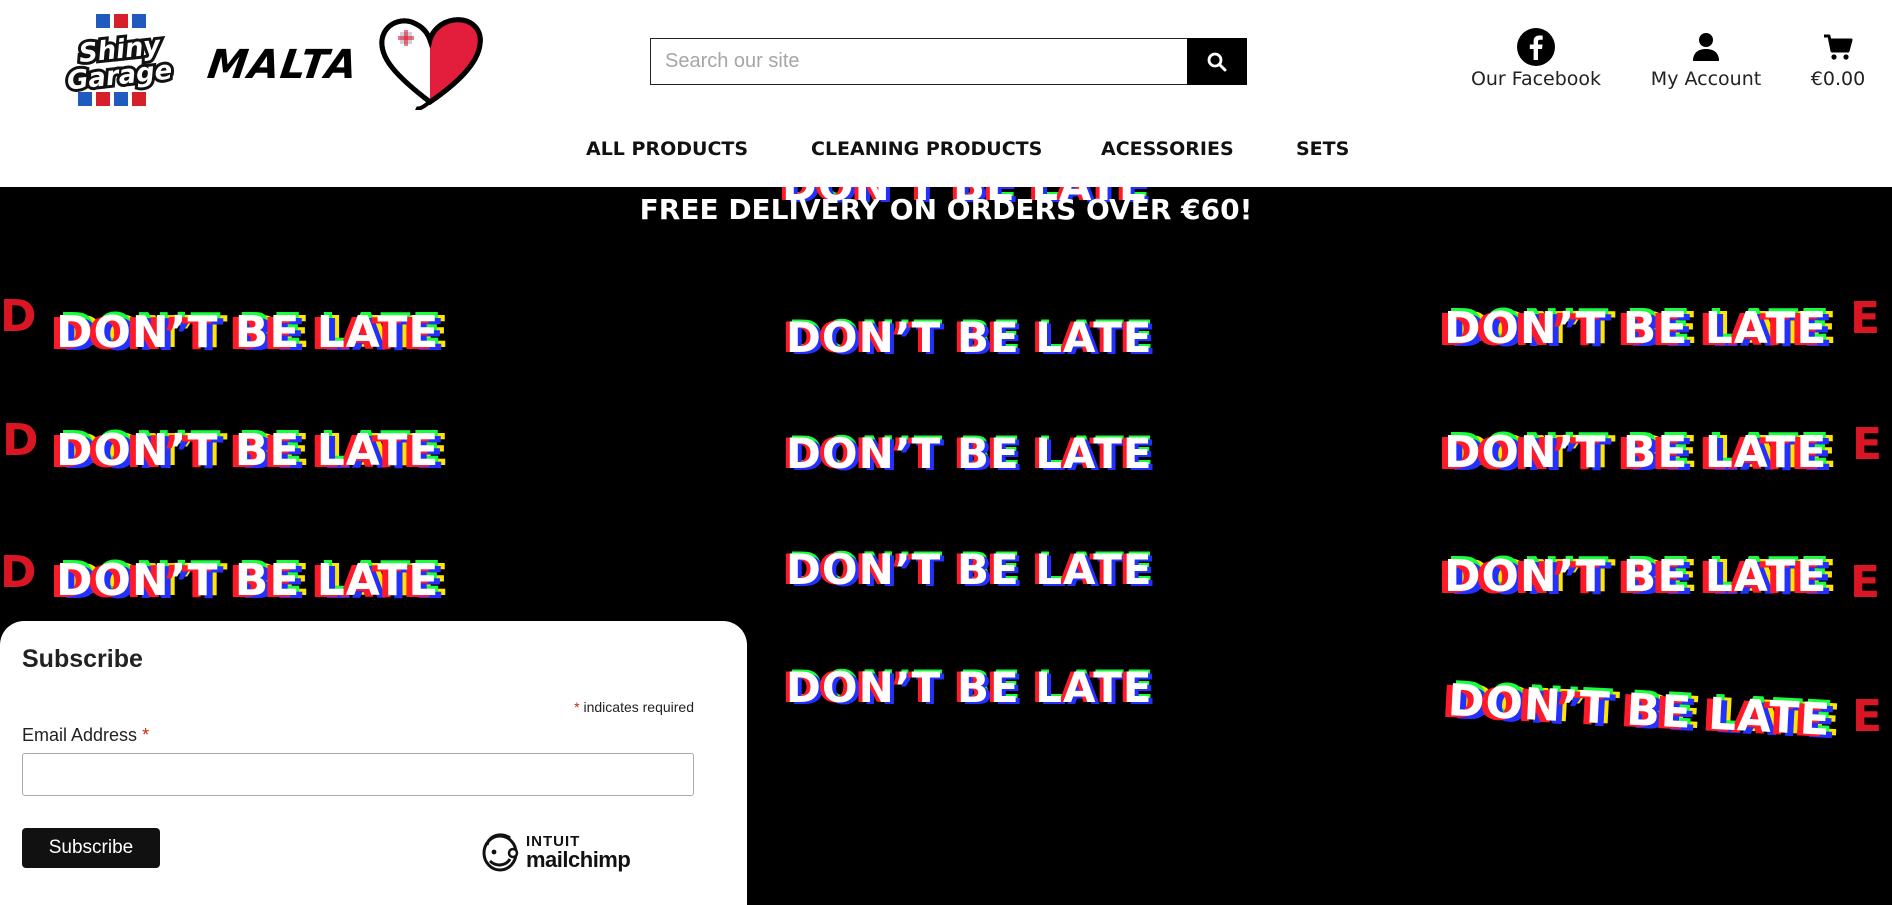 The image size is (1892, 905). I want to click on malta-heart-icon, so click(431, 63).